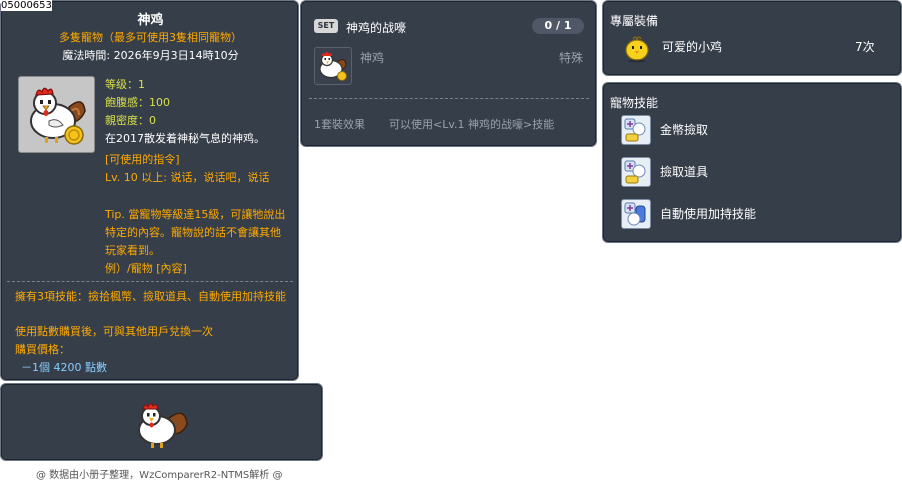  What do you see at coordinates (130, 120) in the screenshot?
I see `pet-closeness: 親密度：0` at bounding box center [130, 120].